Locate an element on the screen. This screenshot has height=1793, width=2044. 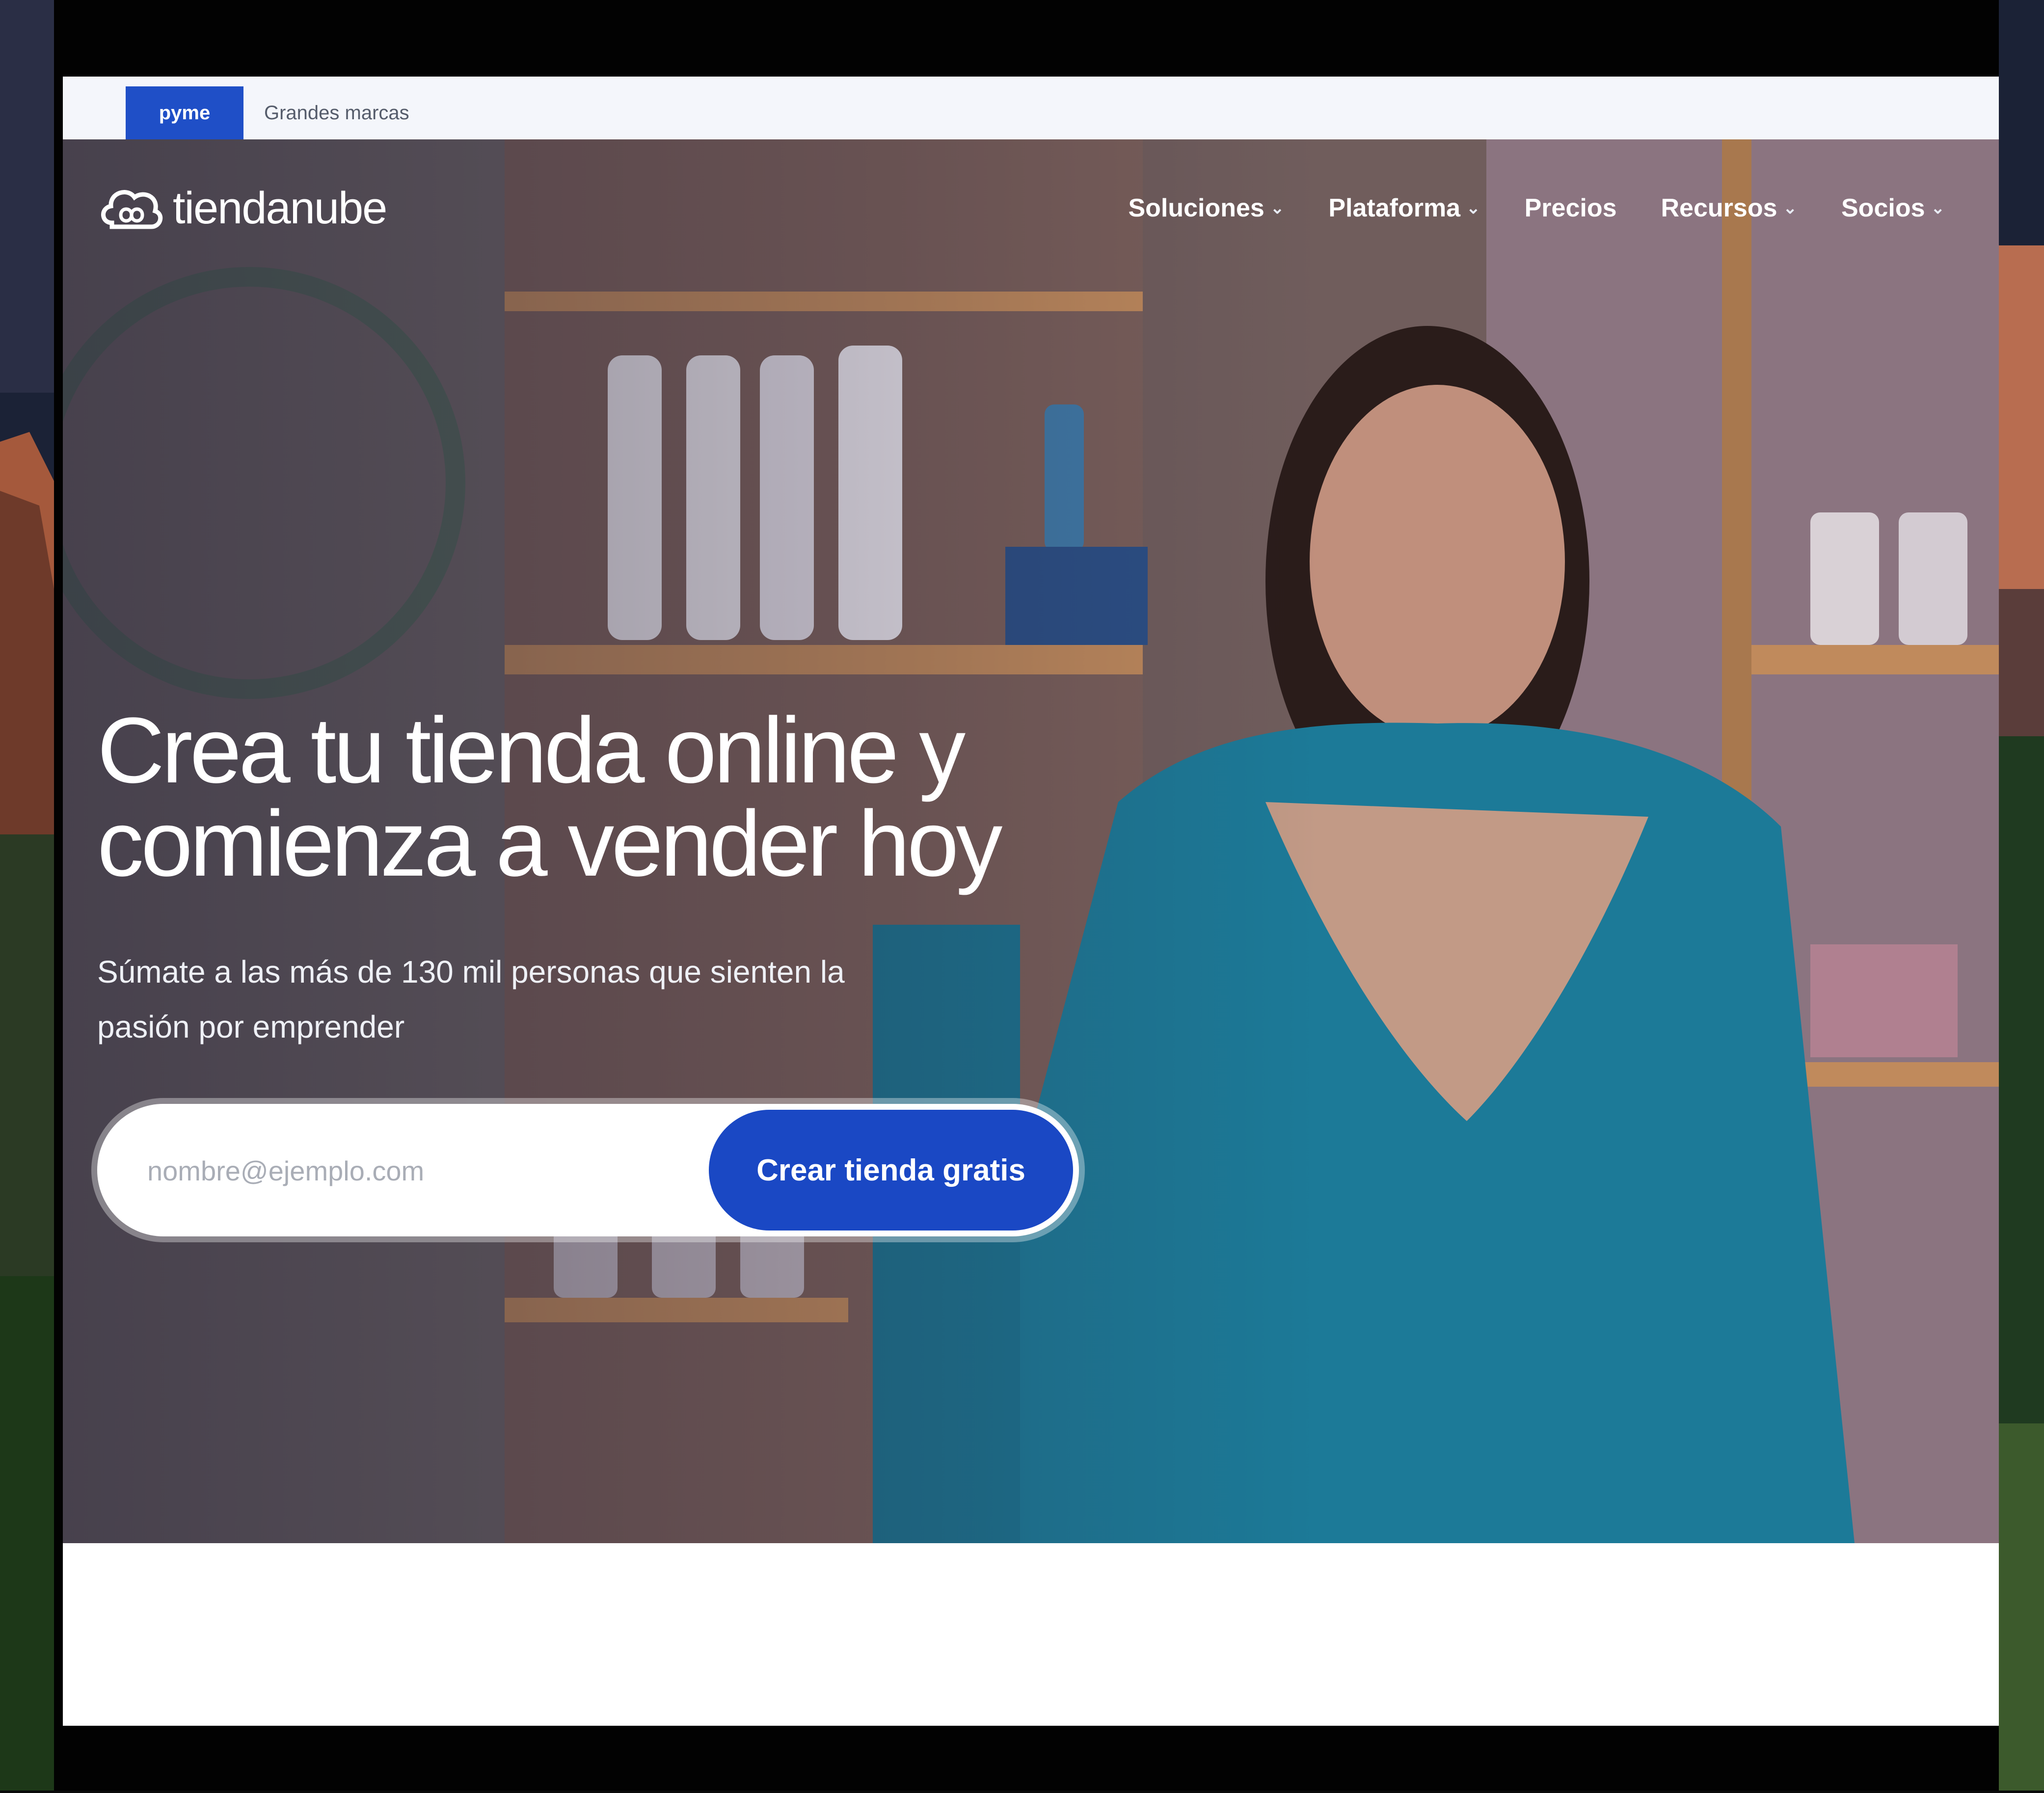
tab-grandes-marcas: Grandes marcas is located at coordinates (336, 112).